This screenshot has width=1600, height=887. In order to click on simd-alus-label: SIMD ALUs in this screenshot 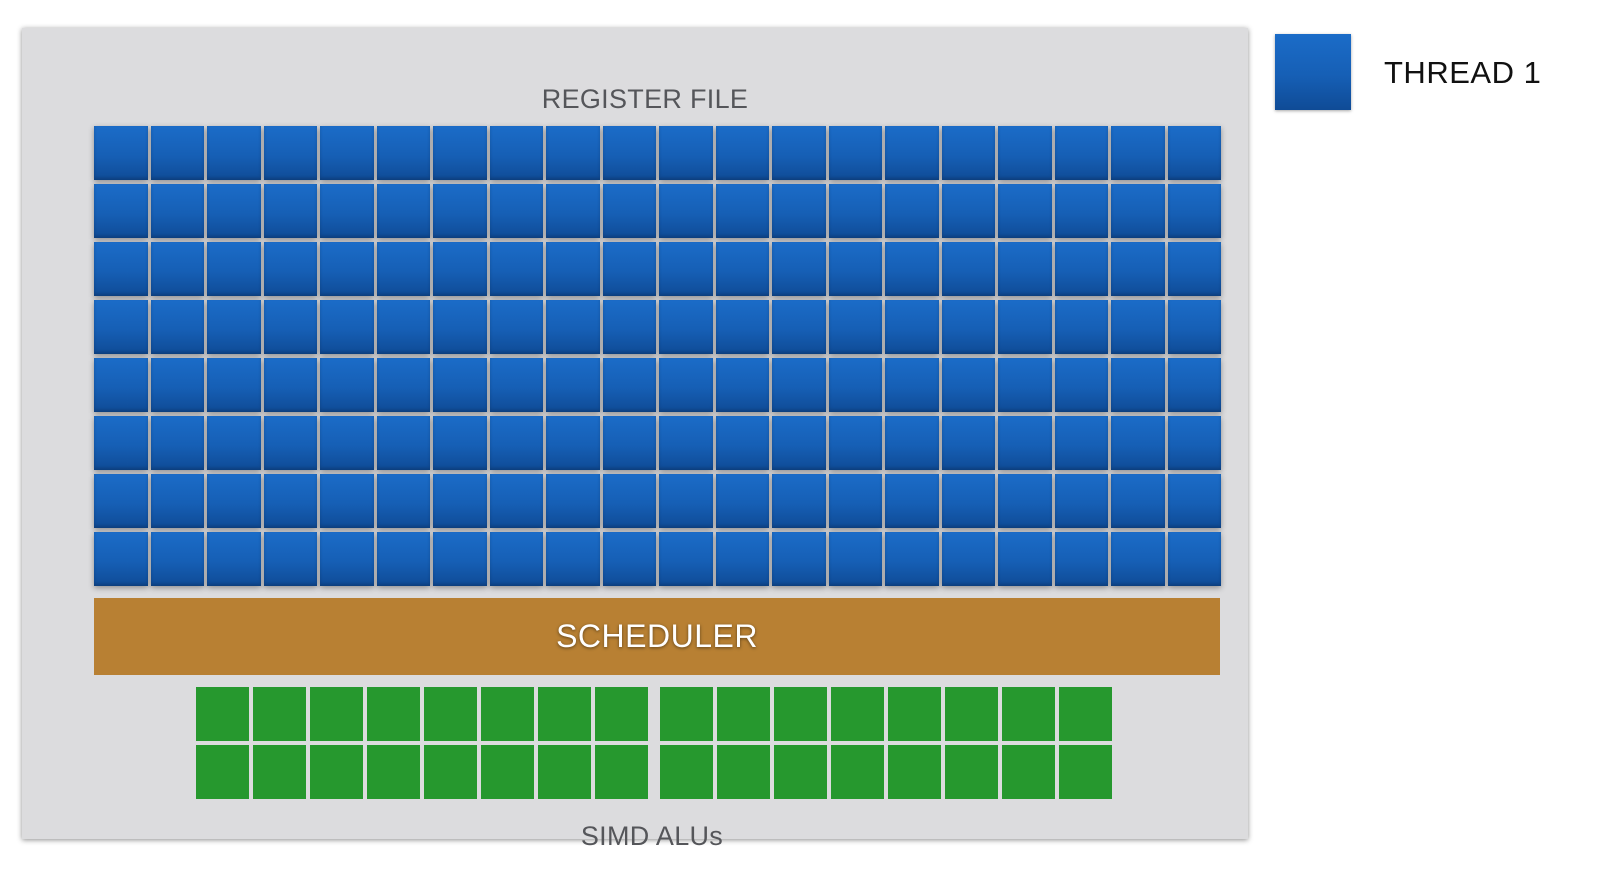, I will do `click(652, 836)`.